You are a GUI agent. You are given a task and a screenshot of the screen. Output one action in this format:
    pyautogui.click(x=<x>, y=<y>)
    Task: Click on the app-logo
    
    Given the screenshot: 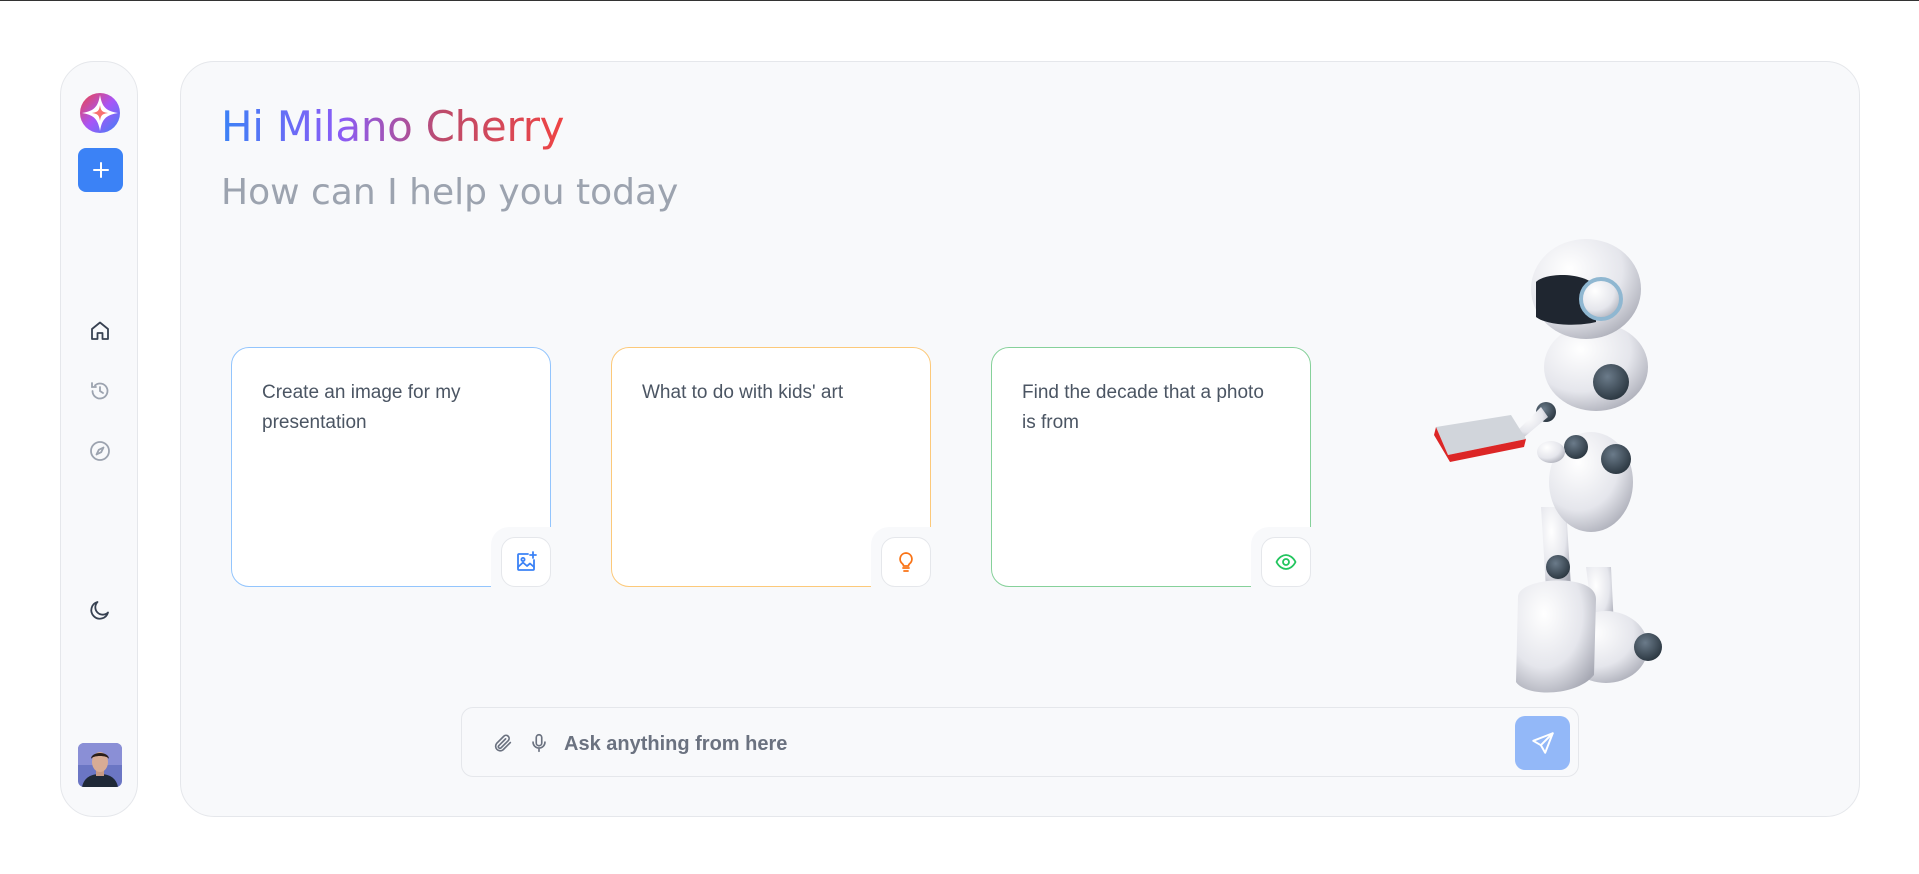 What is the action you would take?
    pyautogui.click(x=100, y=113)
    